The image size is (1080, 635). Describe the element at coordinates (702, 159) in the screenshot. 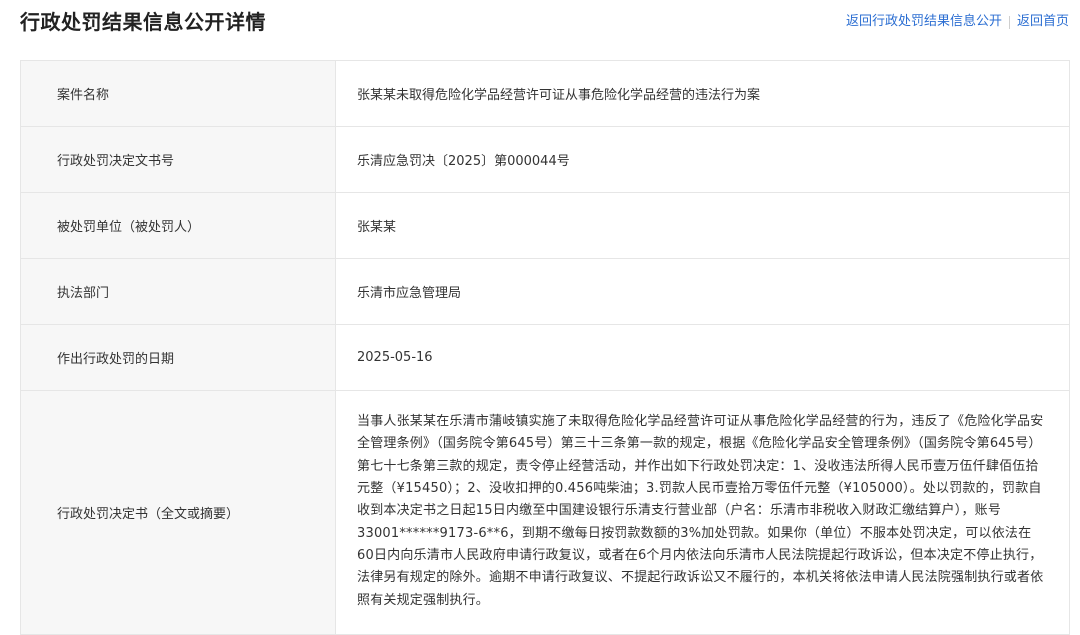

I see `row-value: 乐清应急罚决〔2025〕第000044号` at that location.